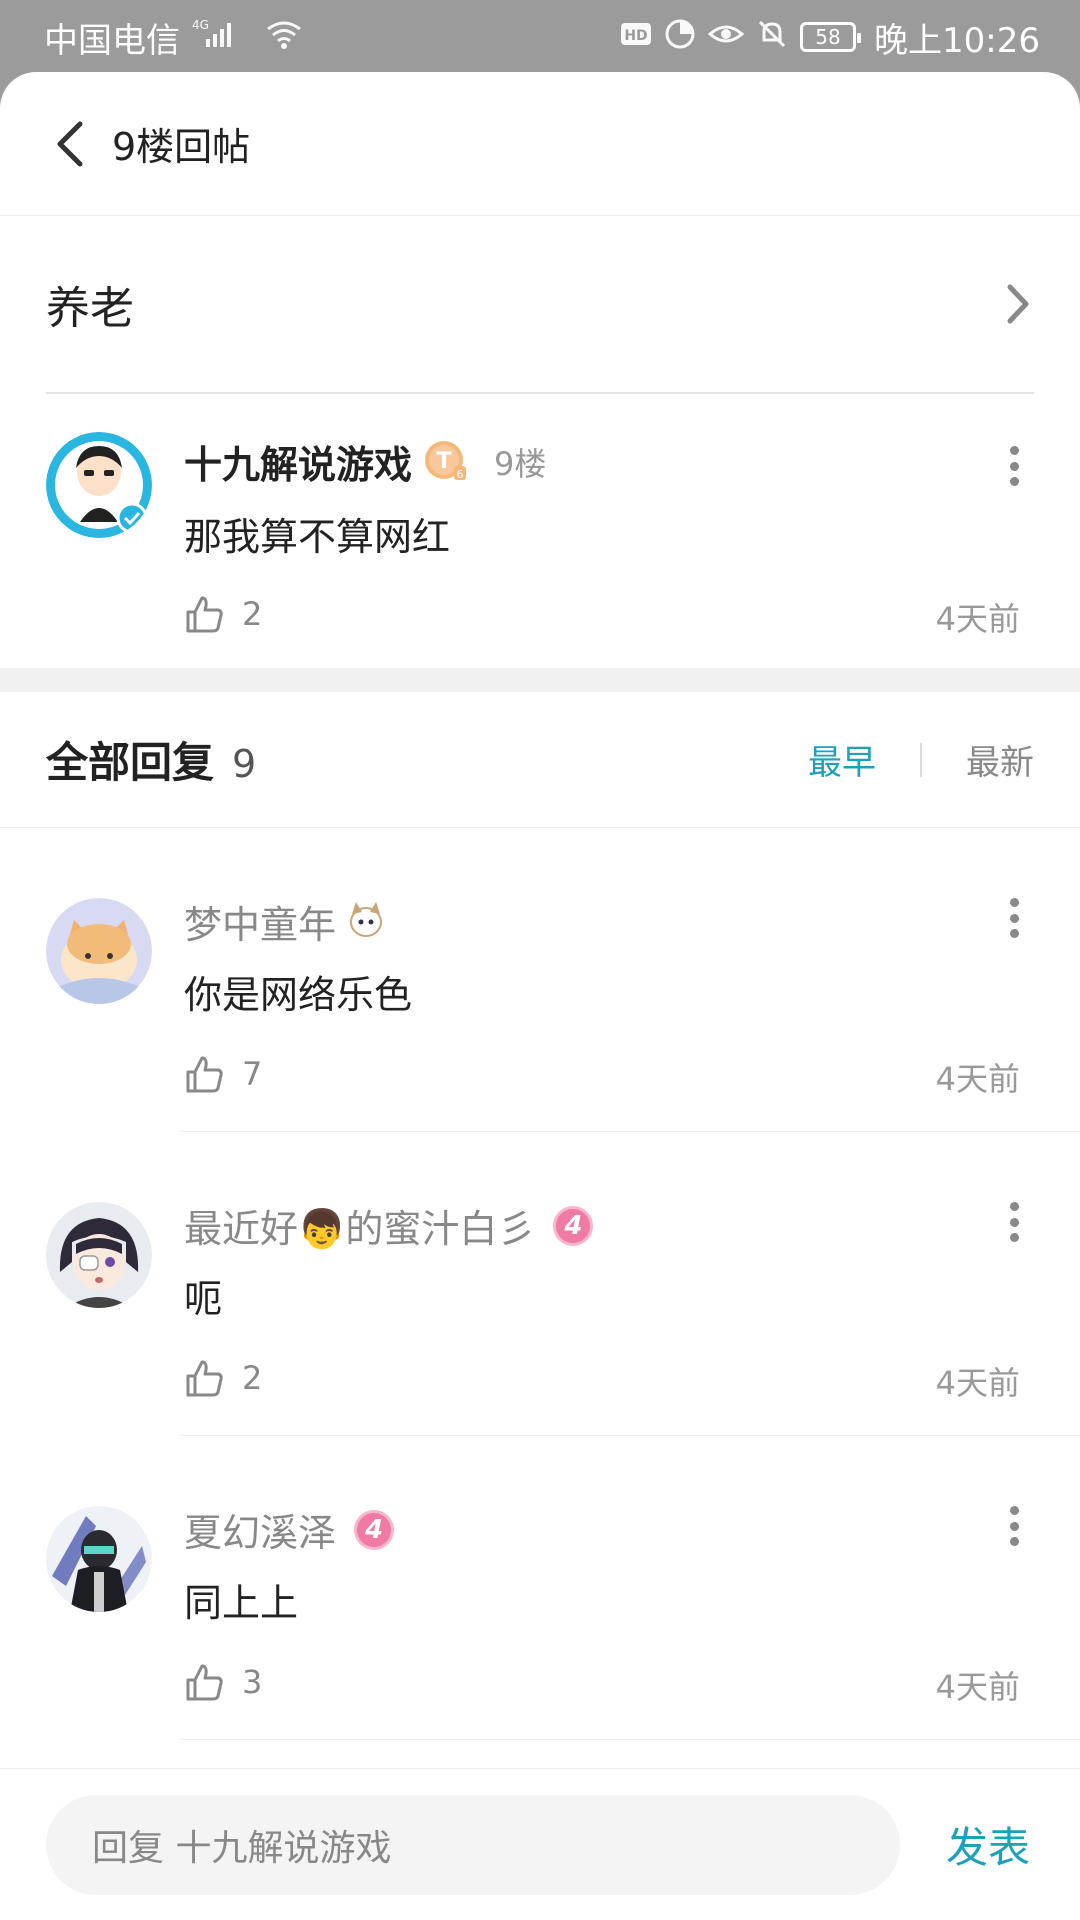 The image size is (1080, 1920). Describe the element at coordinates (977, 619) in the screenshot. I see `post-time: 4天前` at that location.